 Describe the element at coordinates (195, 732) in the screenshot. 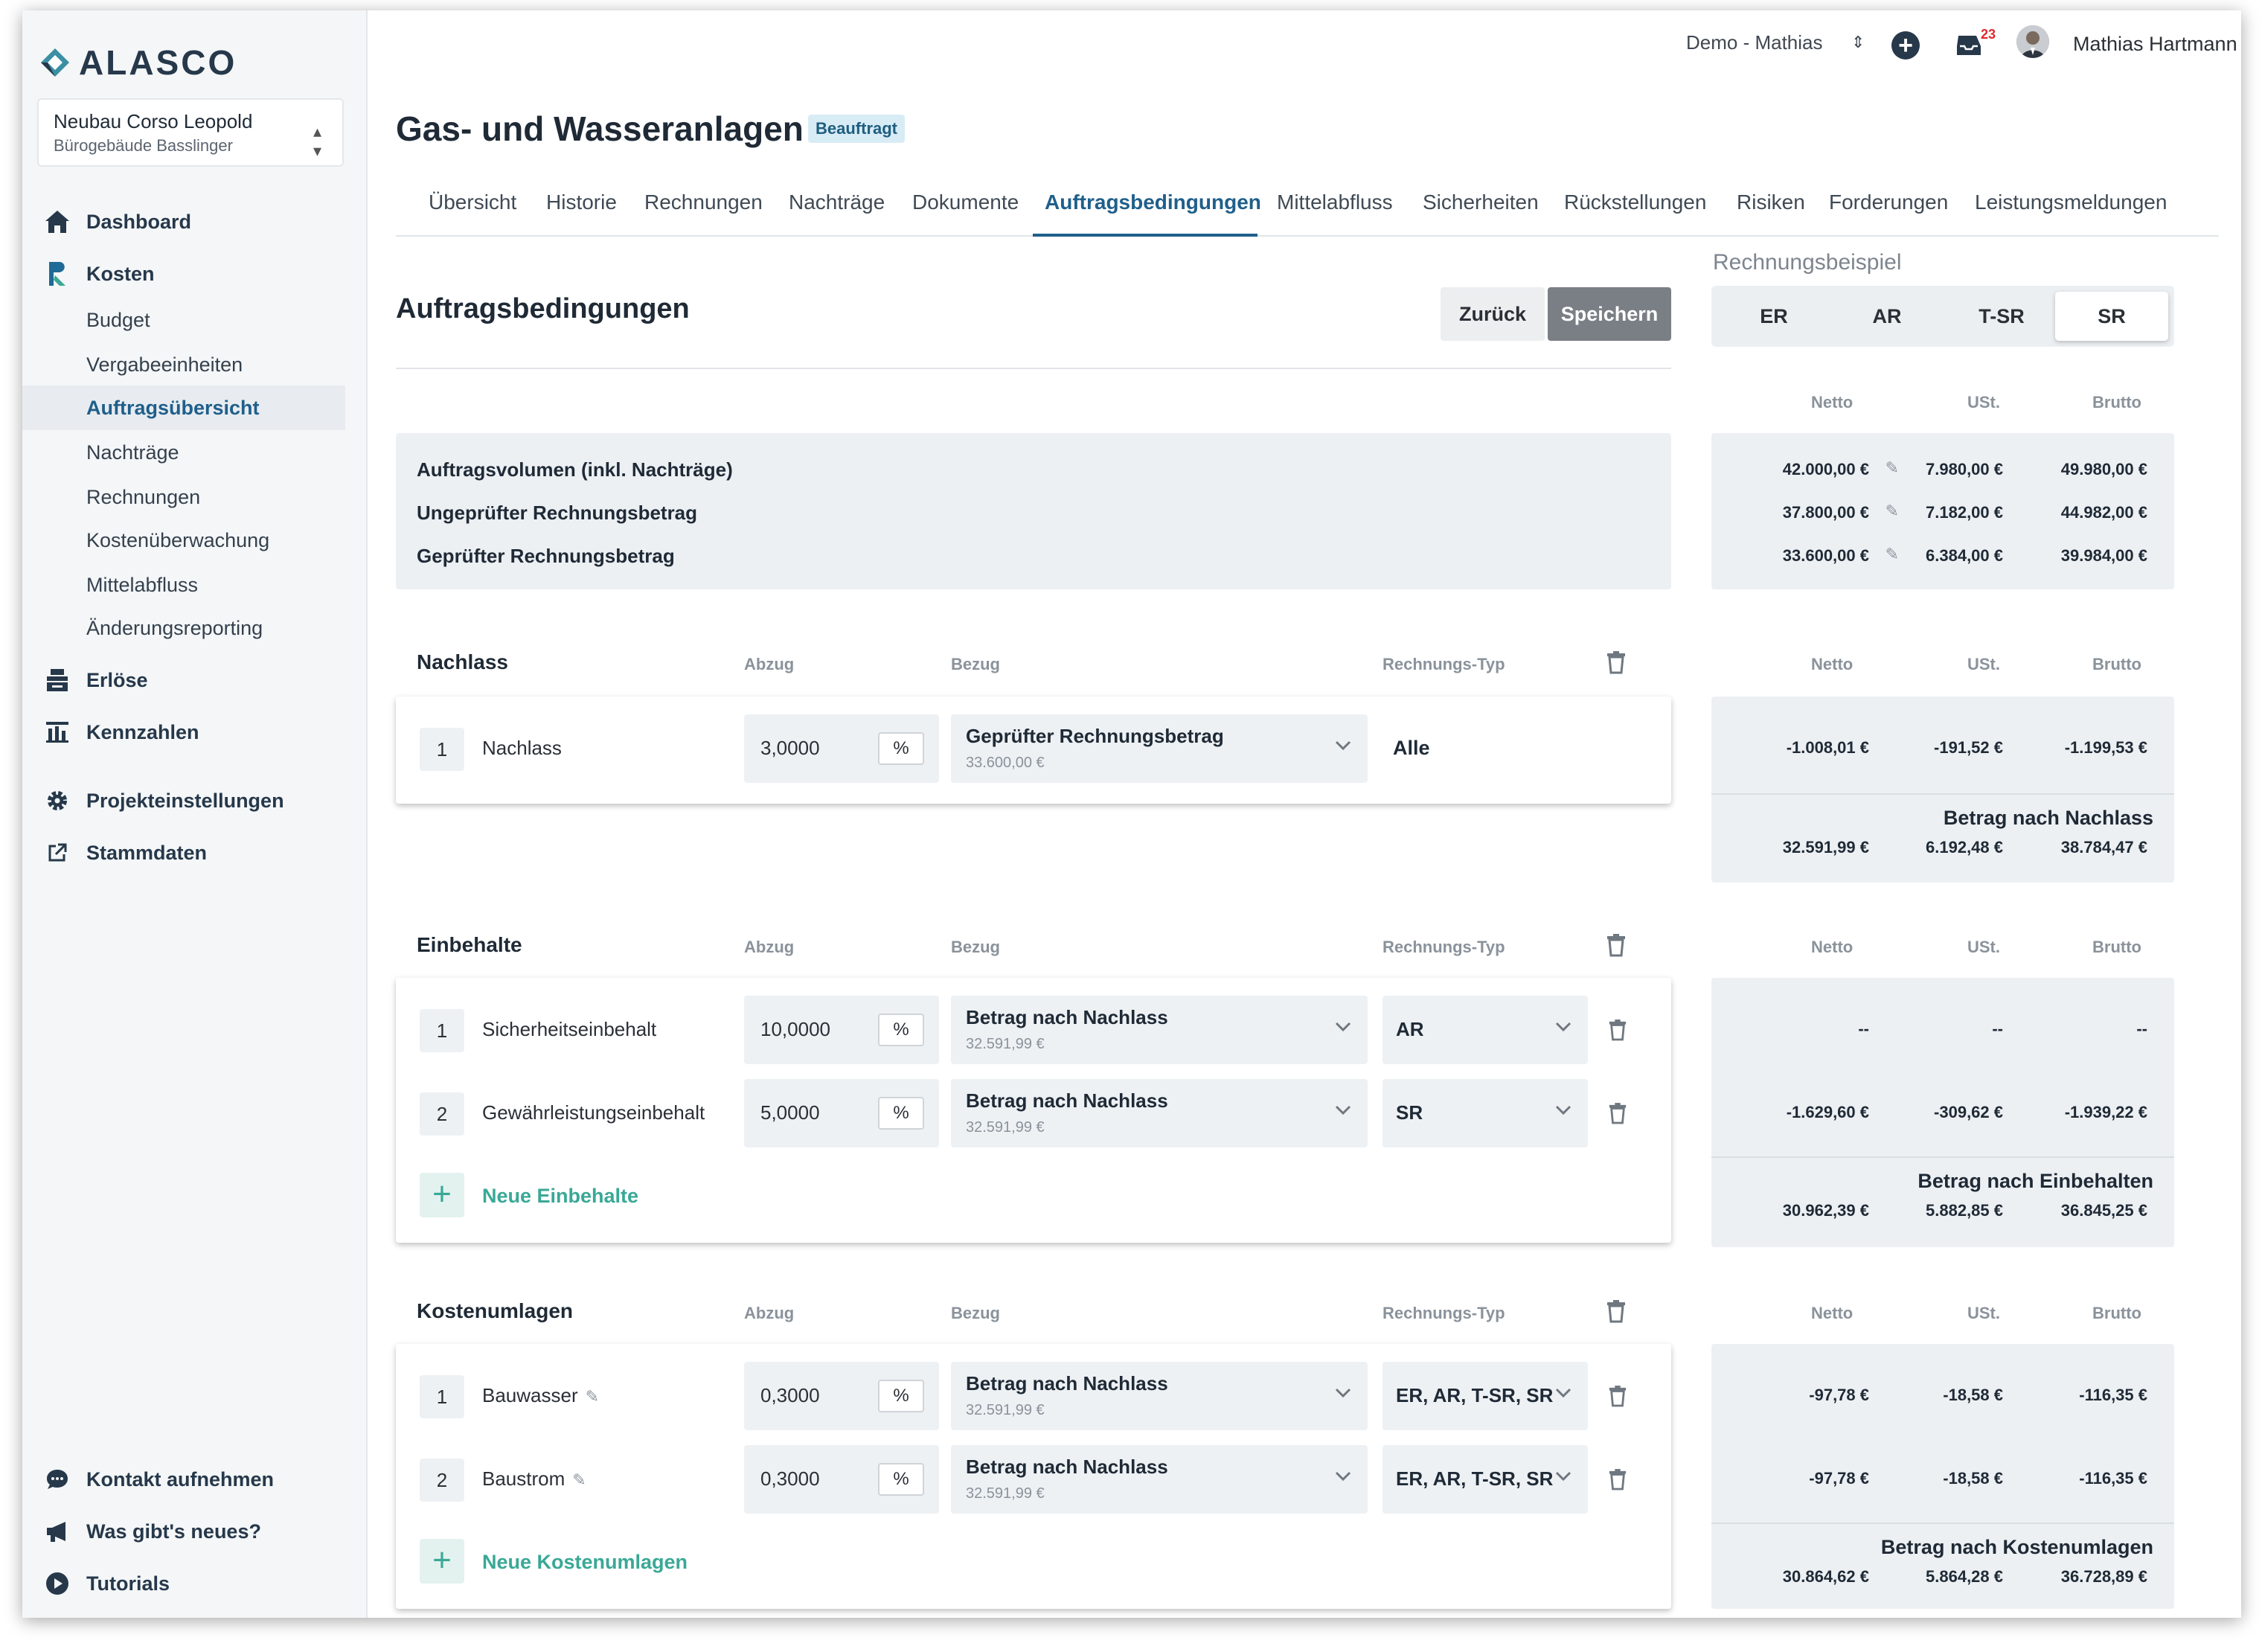

I see `nav-kennzahlen: Kennzahlen` at that location.